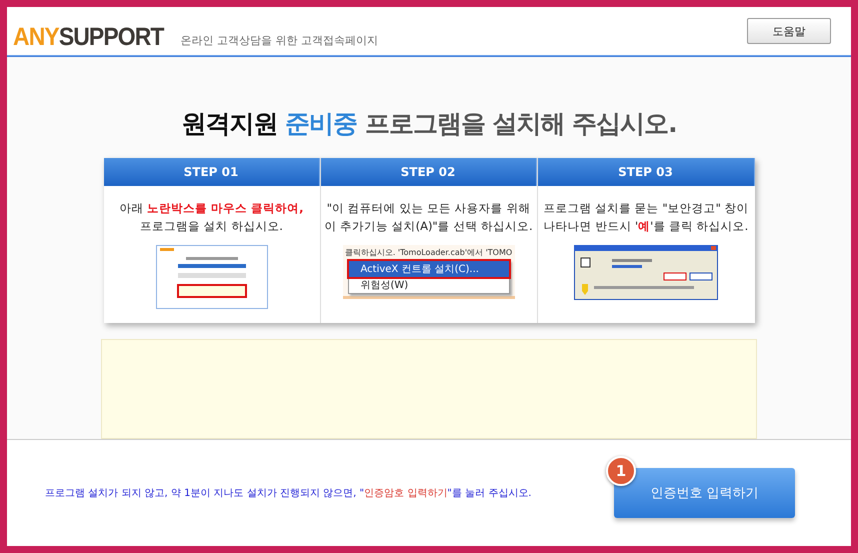  What do you see at coordinates (279, 40) in the screenshot?
I see `page-subtitle: 온라인 고객상담을 위한 고객접속페이지` at bounding box center [279, 40].